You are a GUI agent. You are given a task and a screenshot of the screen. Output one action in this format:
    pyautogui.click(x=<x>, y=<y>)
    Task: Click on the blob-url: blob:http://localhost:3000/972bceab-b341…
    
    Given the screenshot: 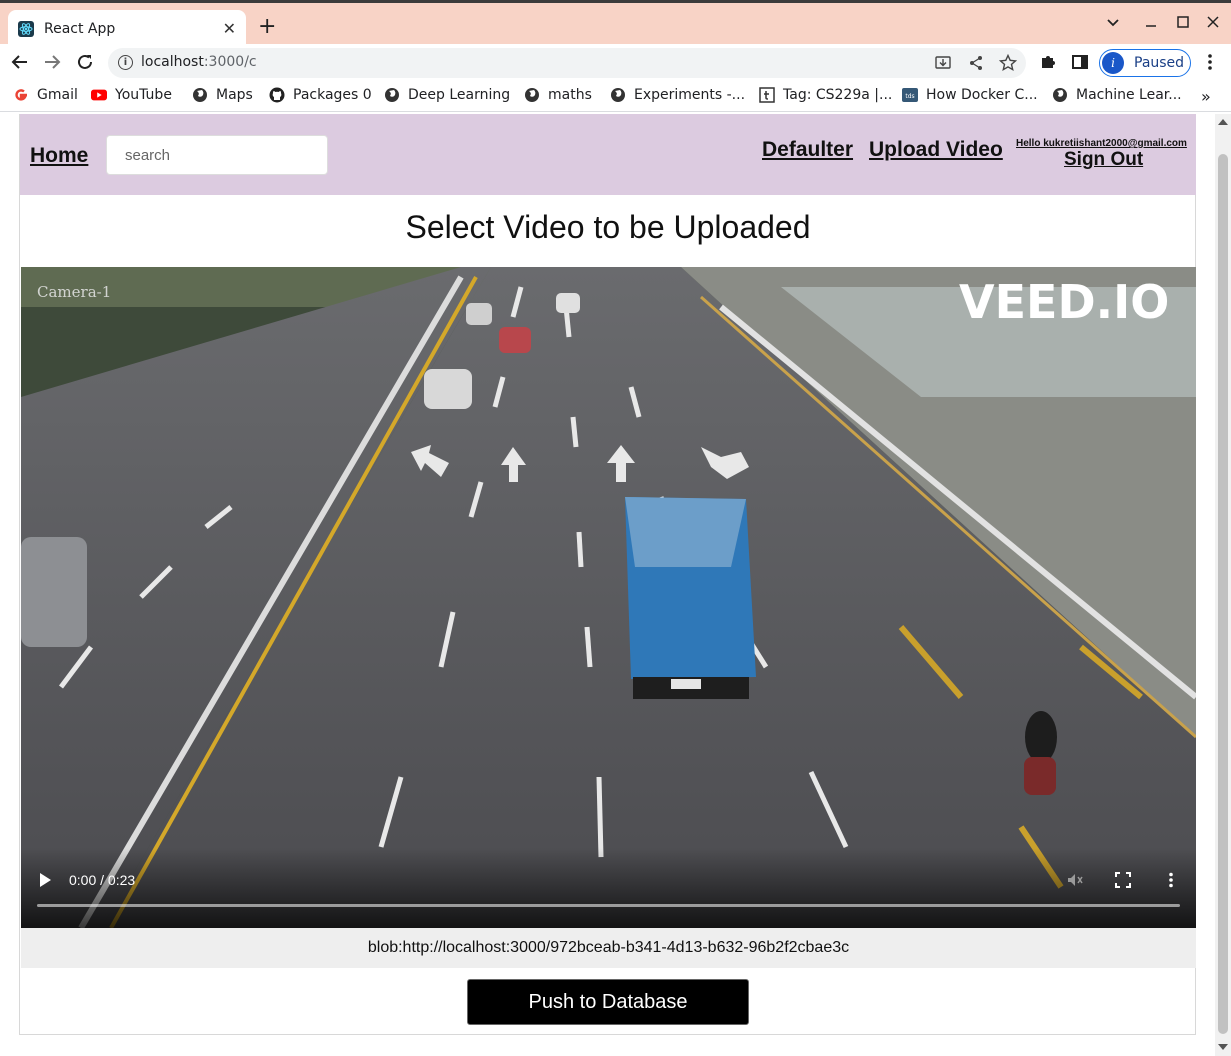 What is the action you would take?
    pyautogui.click(x=608, y=948)
    